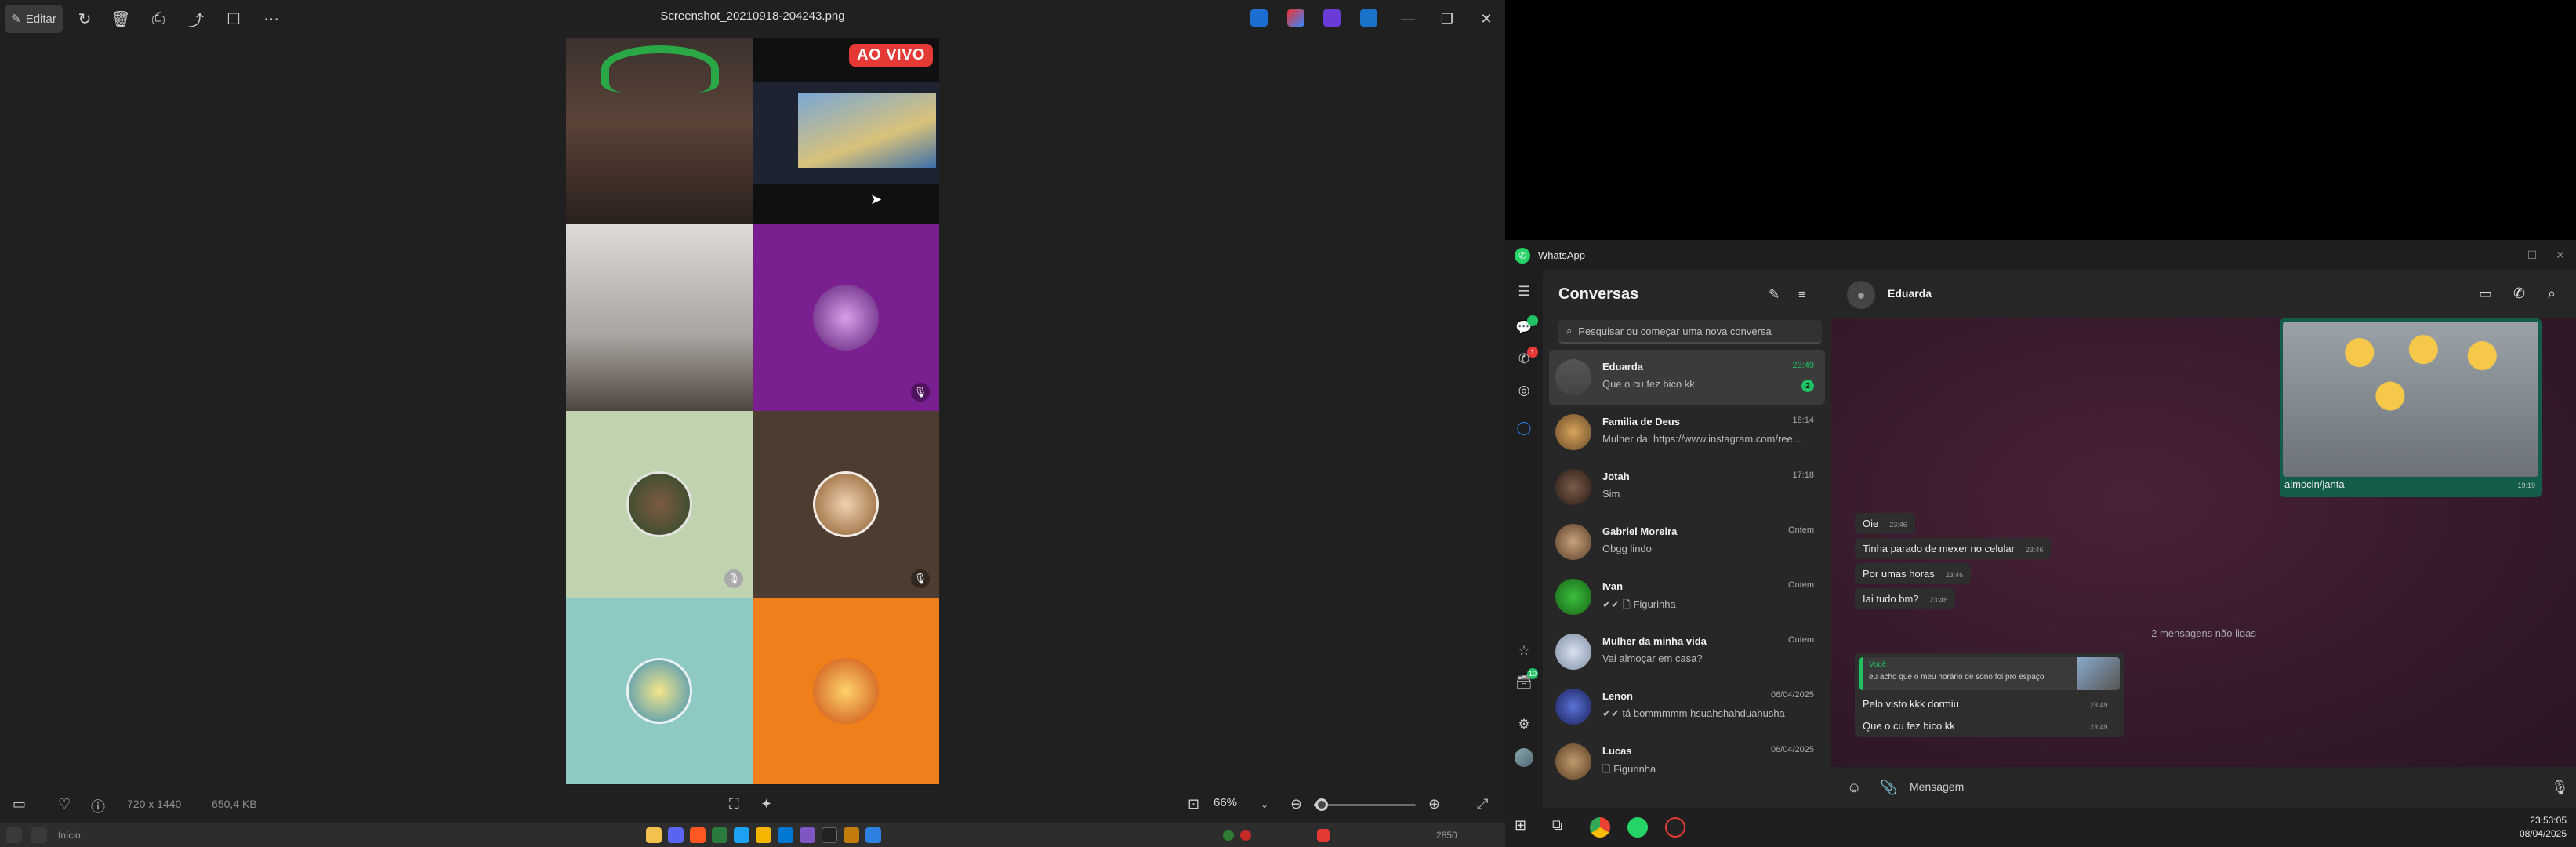 The width and height of the screenshot is (2576, 847). Describe the element at coordinates (2552, 293) in the screenshot. I see `search-icon: ⌕` at that location.